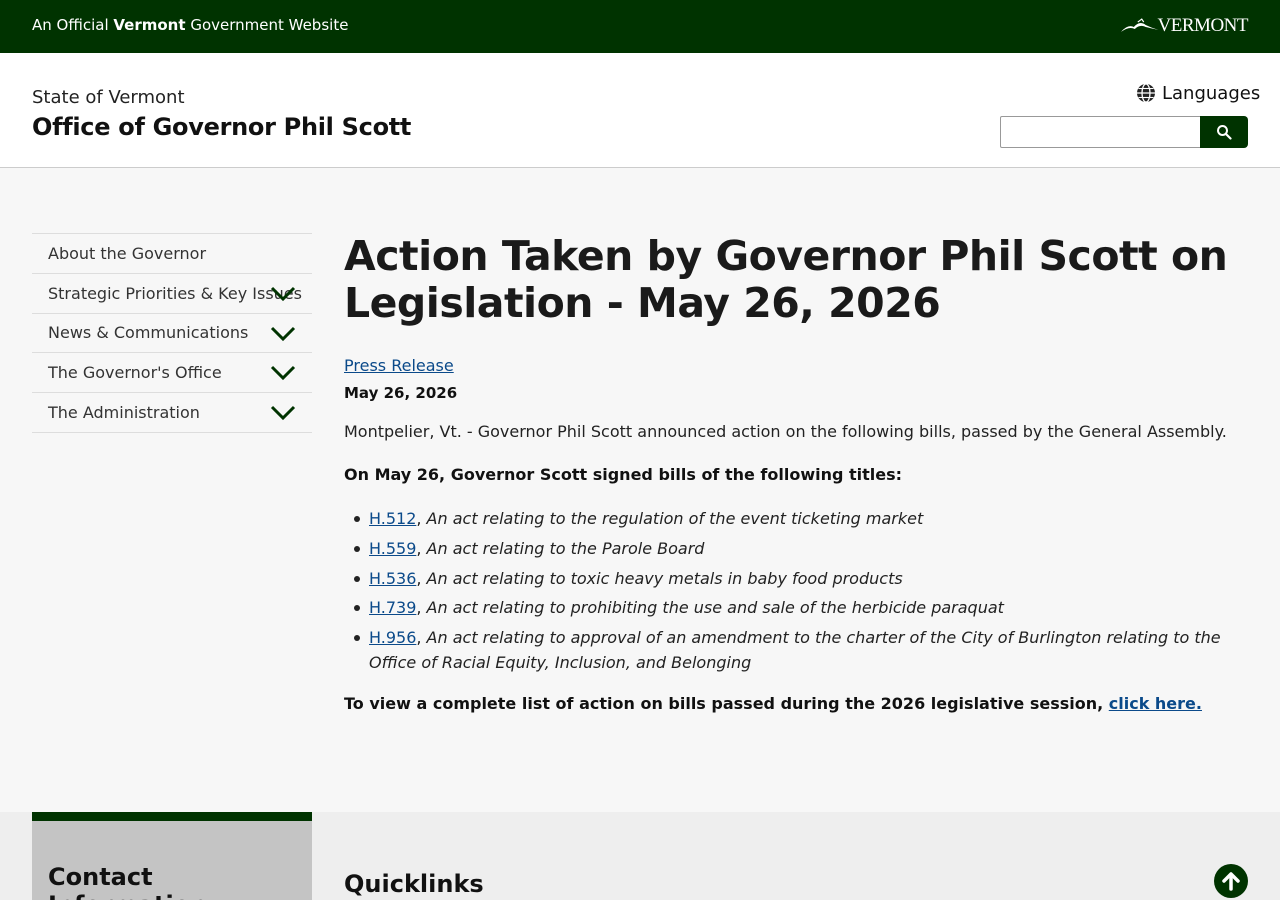 The image size is (1280, 900). I want to click on mountain-logo-icon, so click(1139, 25).